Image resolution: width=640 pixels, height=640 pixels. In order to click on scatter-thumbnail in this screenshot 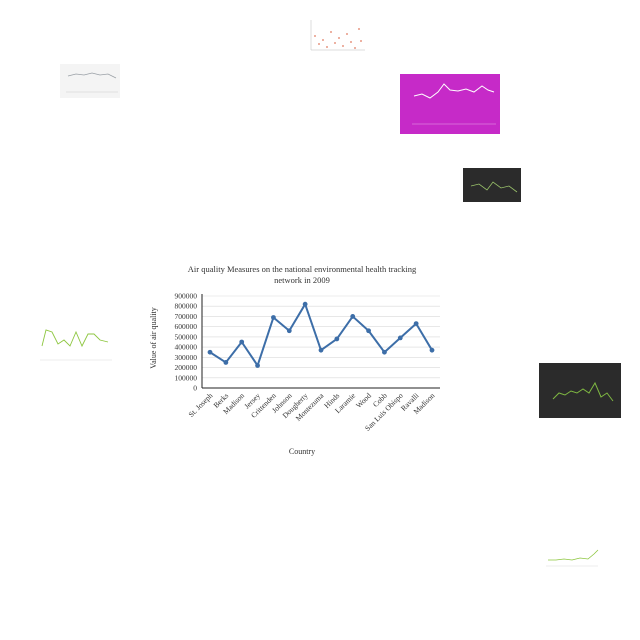, I will do `click(335, 34)`.